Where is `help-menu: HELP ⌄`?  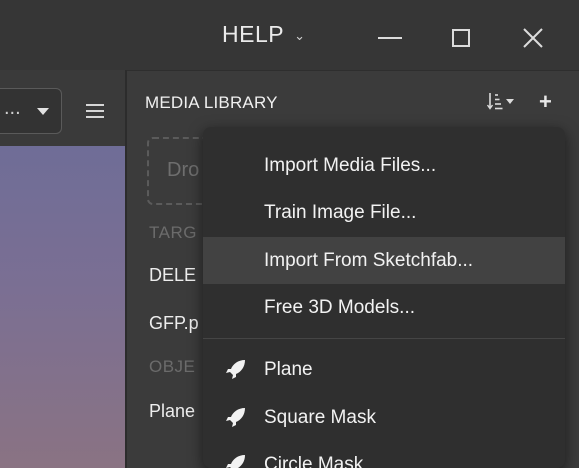 help-menu: HELP ⌄ is located at coordinates (264, 34).